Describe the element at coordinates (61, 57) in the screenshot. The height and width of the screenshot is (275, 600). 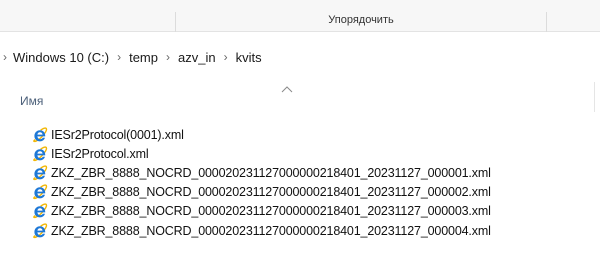
I see `breadcrumb-drive: Windows 10 (C:)` at that location.